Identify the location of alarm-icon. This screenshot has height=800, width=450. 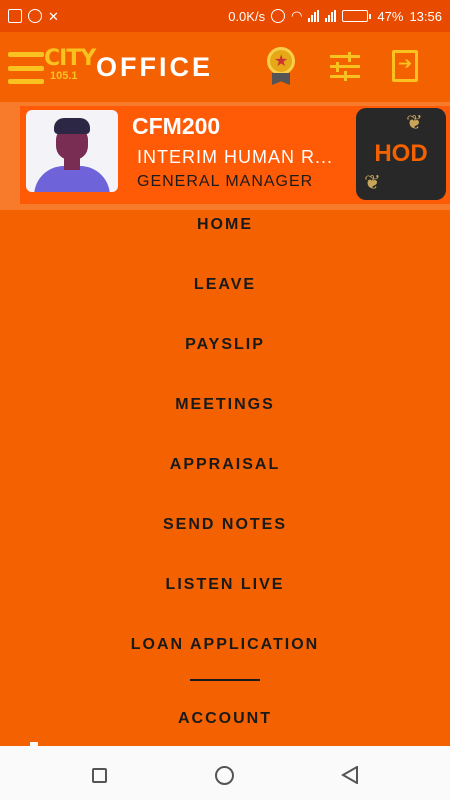
(278, 16).